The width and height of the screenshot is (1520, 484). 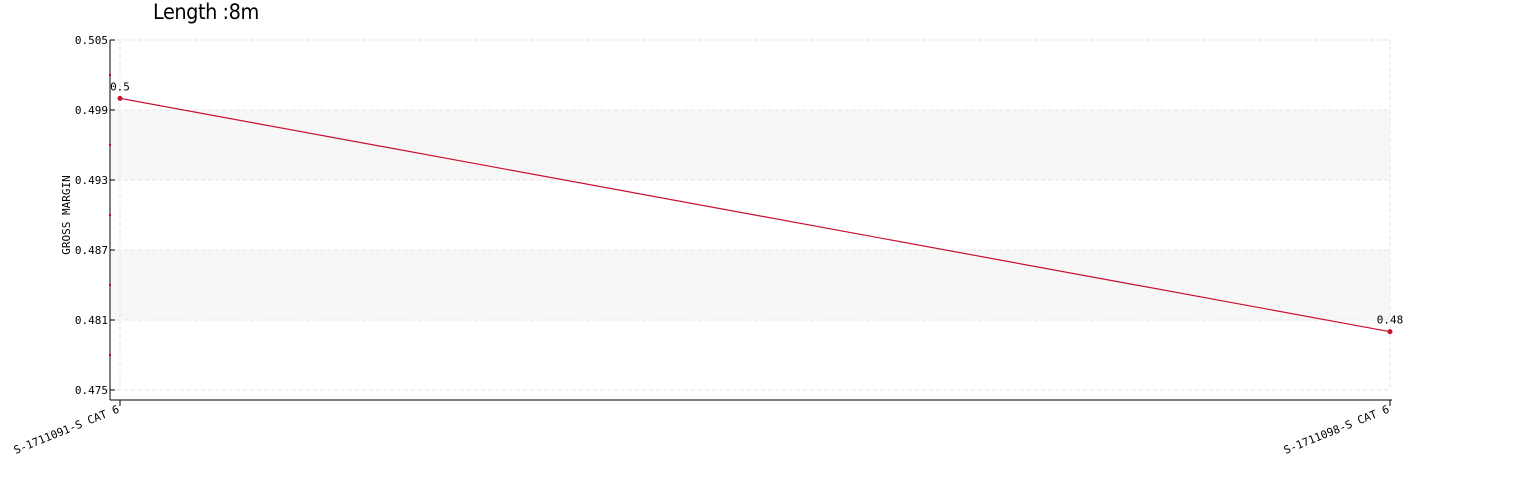 What do you see at coordinates (91, 250) in the screenshot?
I see `y-tick-label: 0.487` at bounding box center [91, 250].